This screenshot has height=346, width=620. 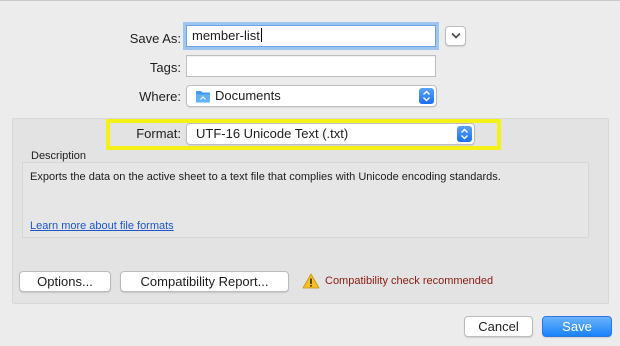 I want to click on where-label: Where:, so click(x=160, y=96).